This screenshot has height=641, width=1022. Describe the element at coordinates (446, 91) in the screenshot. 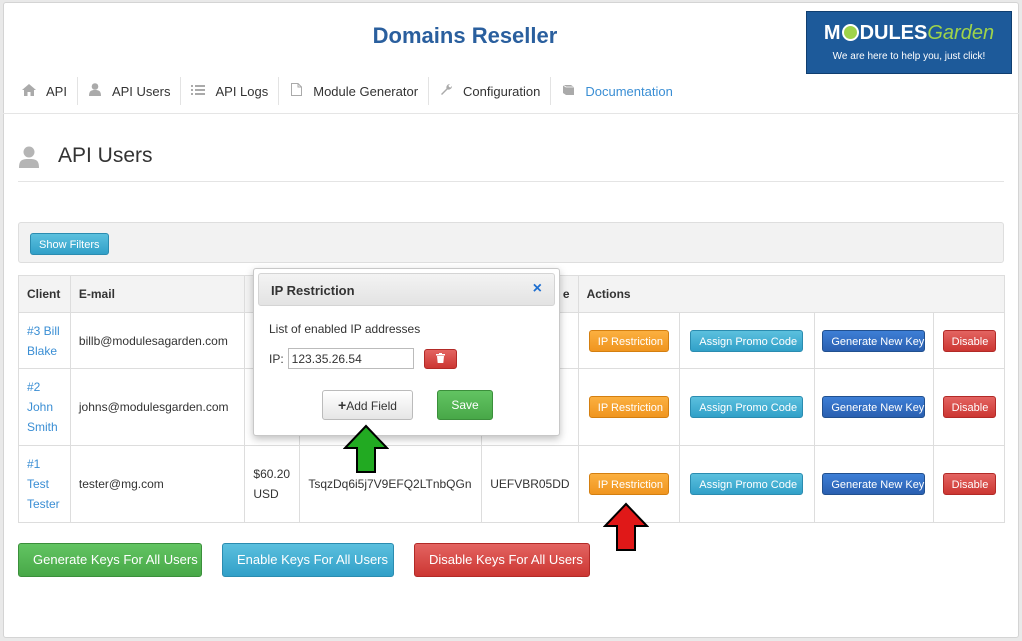

I see `wrench-icon` at that location.